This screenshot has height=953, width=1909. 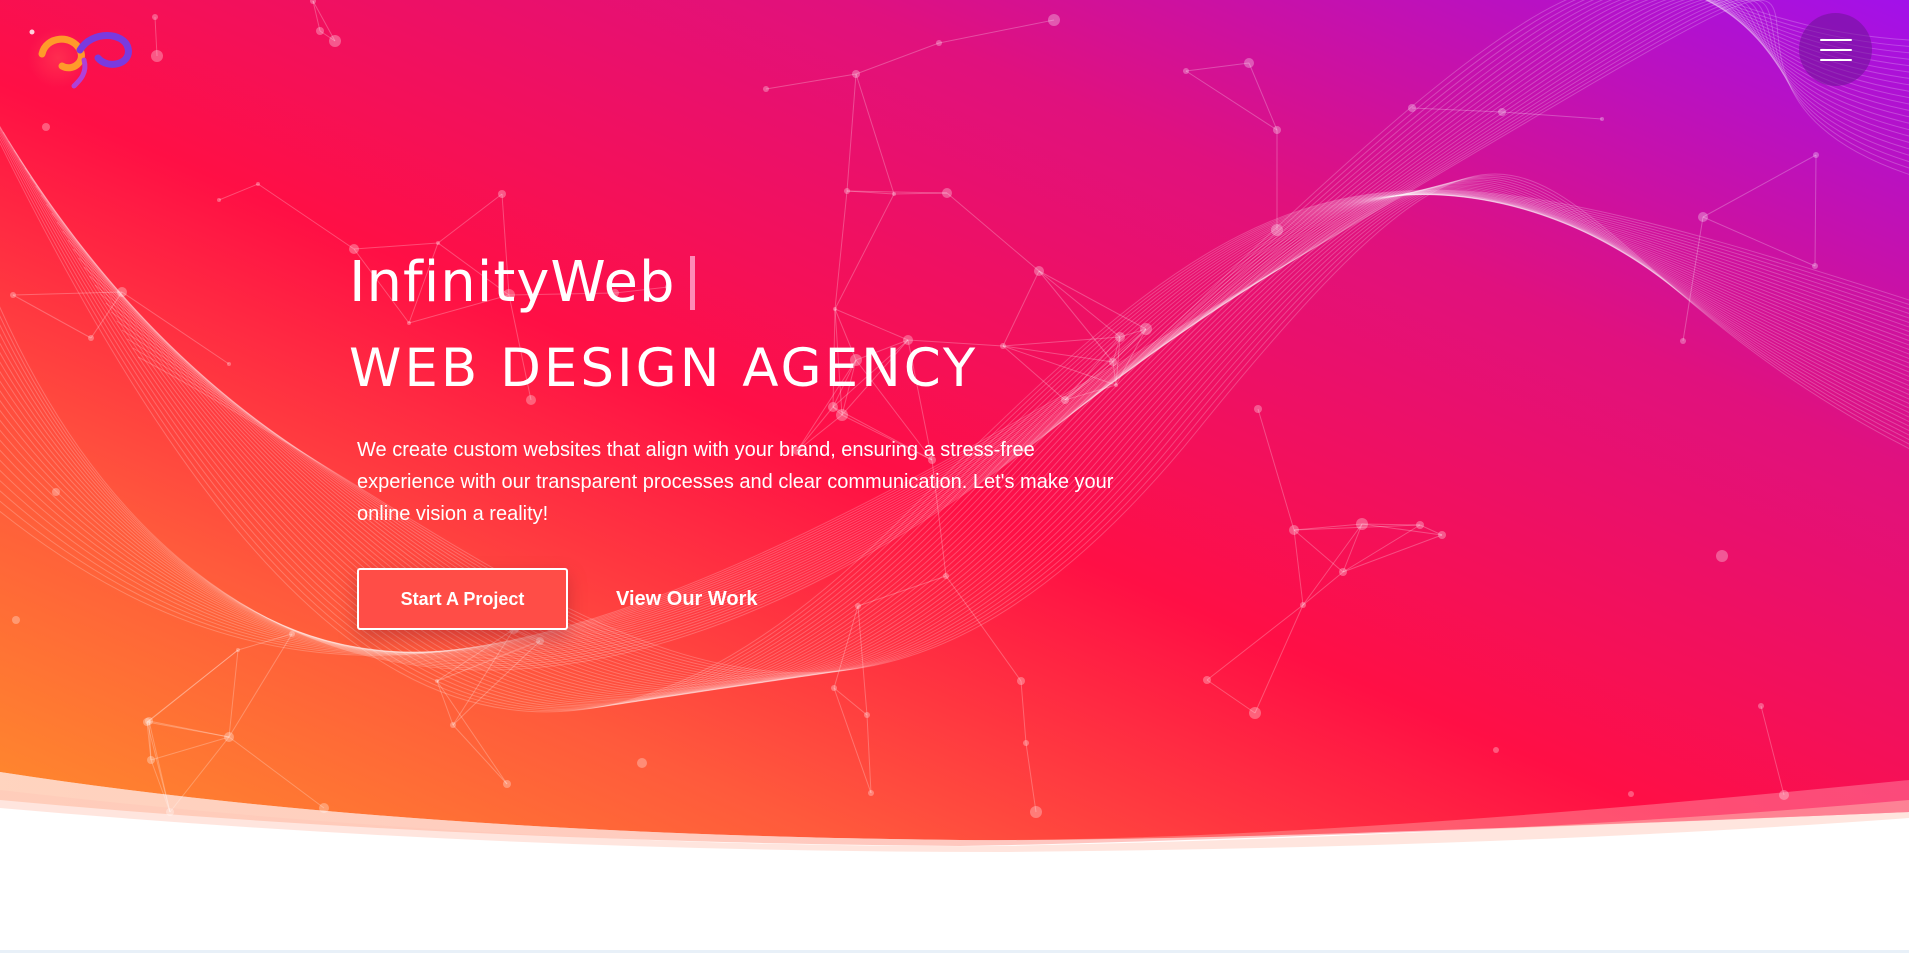 I want to click on brand-name: InfinityWeb, so click(x=512, y=282).